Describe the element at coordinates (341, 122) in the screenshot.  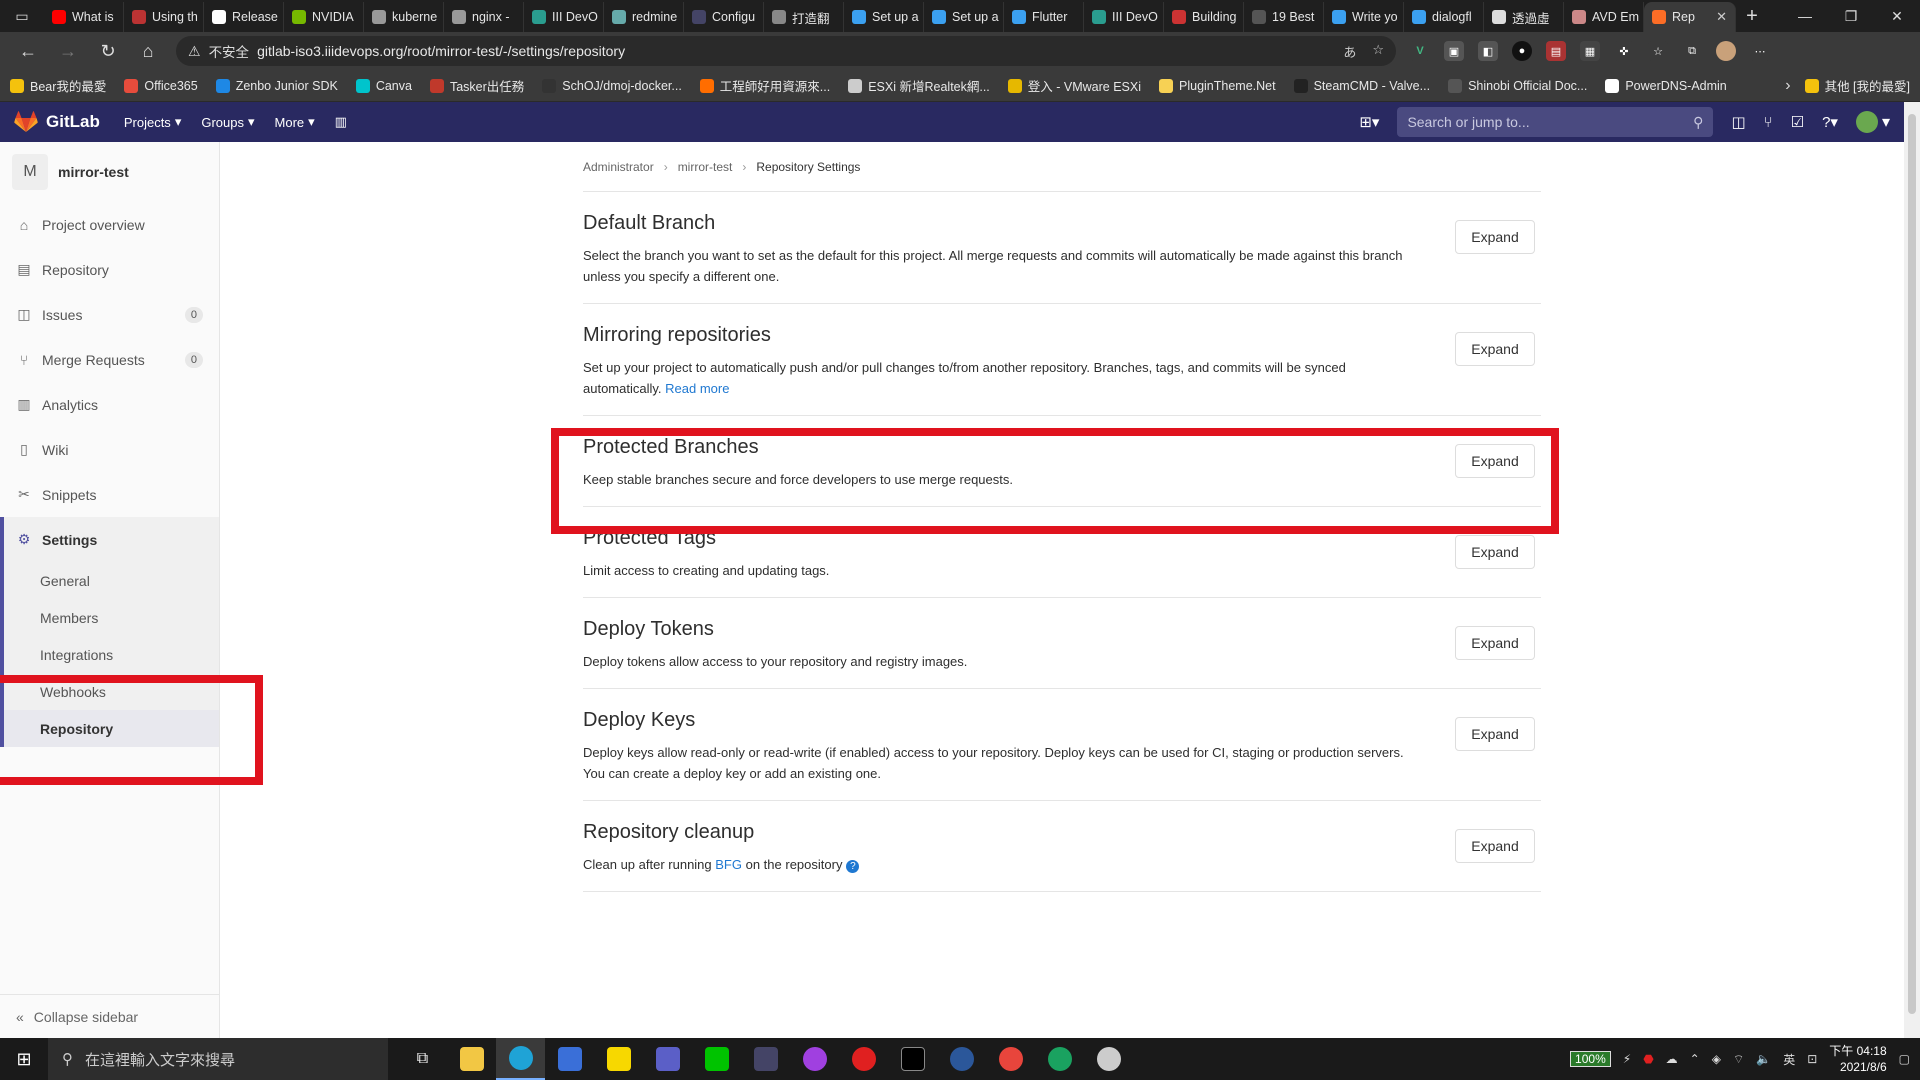
I see `admin-area-icon: ▥` at that location.